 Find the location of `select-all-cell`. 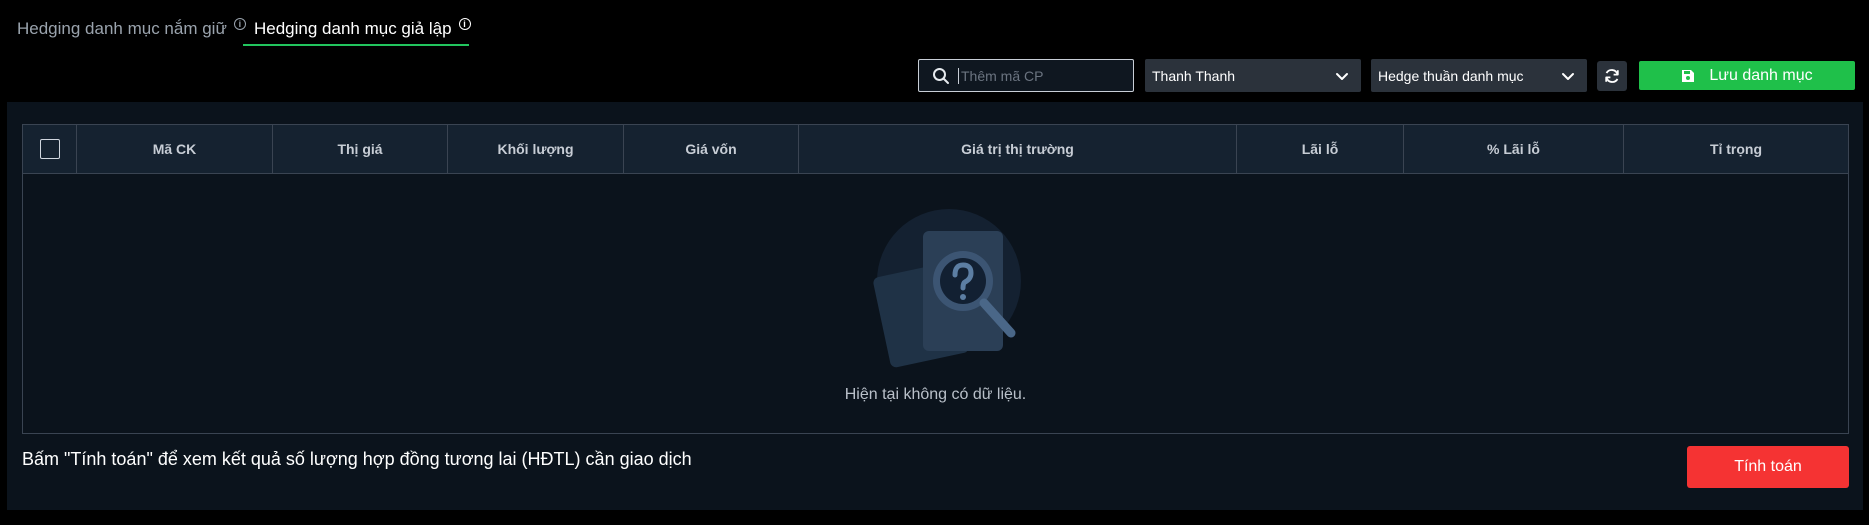

select-all-cell is located at coordinates (50, 149).